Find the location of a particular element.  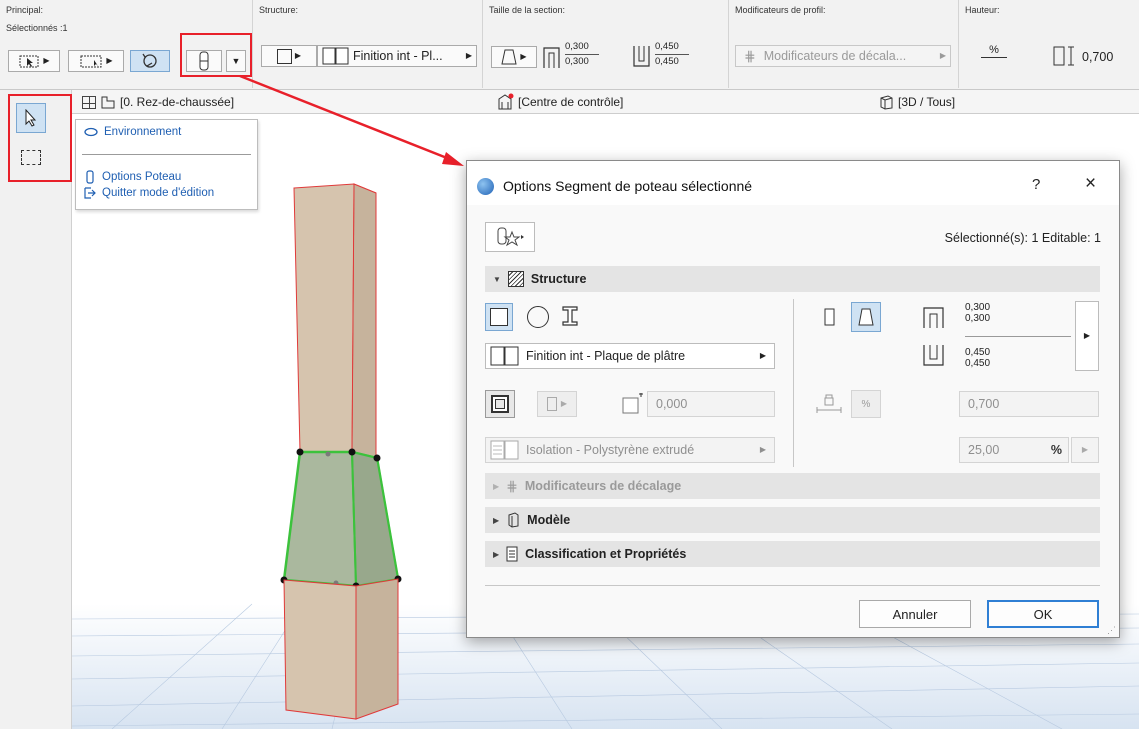

percent-mode-symbol: % is located at coordinates (866, 404).